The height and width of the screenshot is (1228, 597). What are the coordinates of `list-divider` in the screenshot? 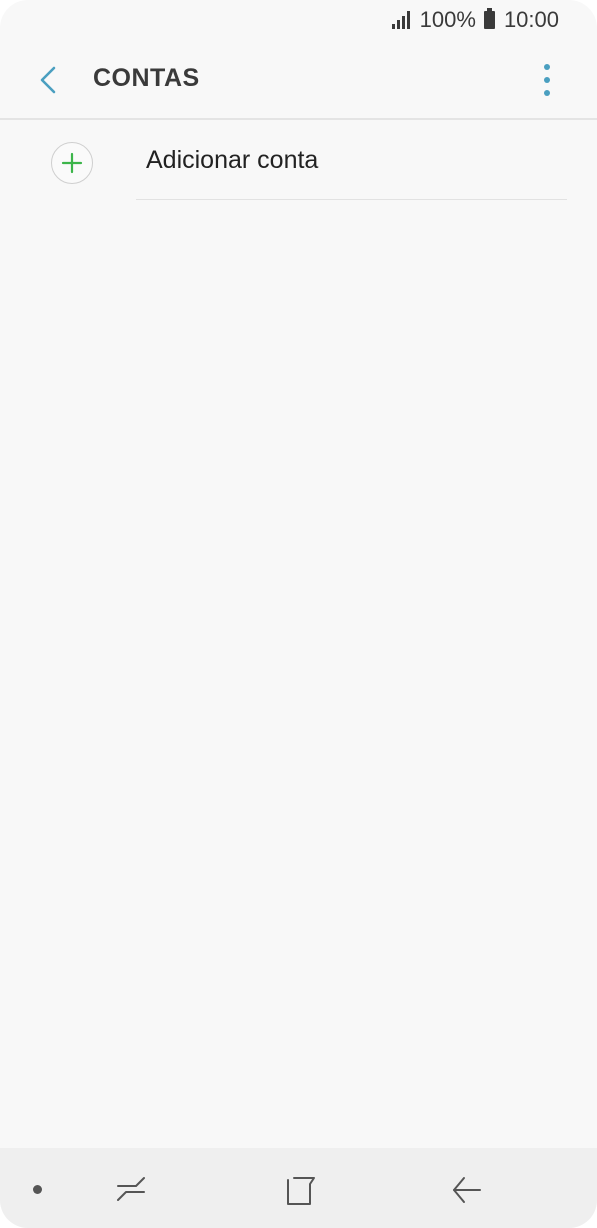 It's located at (351, 199).